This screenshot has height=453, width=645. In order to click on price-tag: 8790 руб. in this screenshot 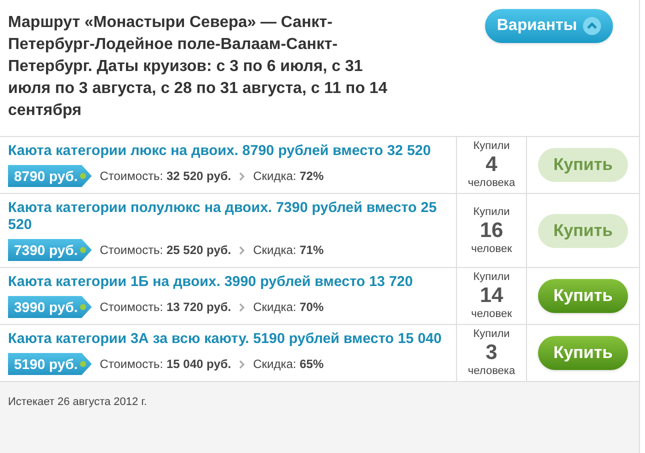, I will do `click(50, 176)`.